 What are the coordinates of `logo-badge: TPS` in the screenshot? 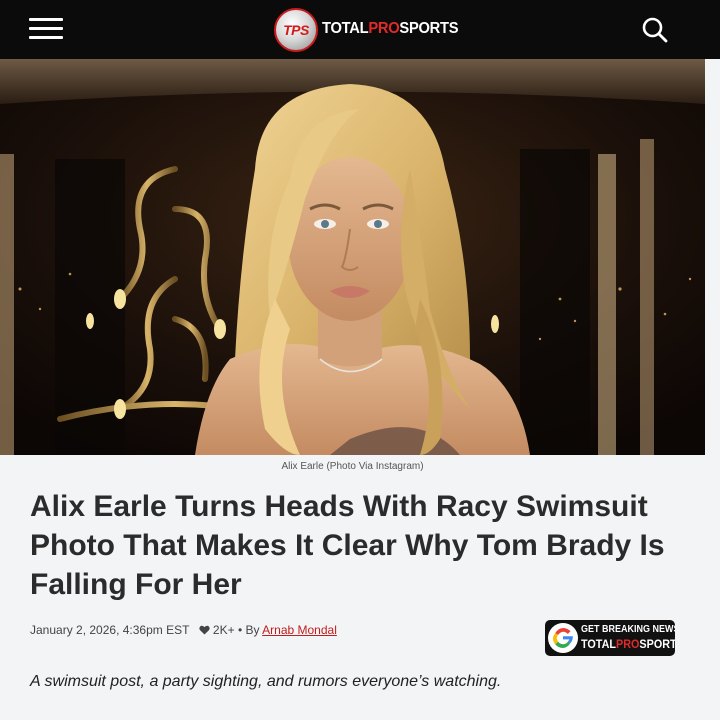 It's located at (296, 30).